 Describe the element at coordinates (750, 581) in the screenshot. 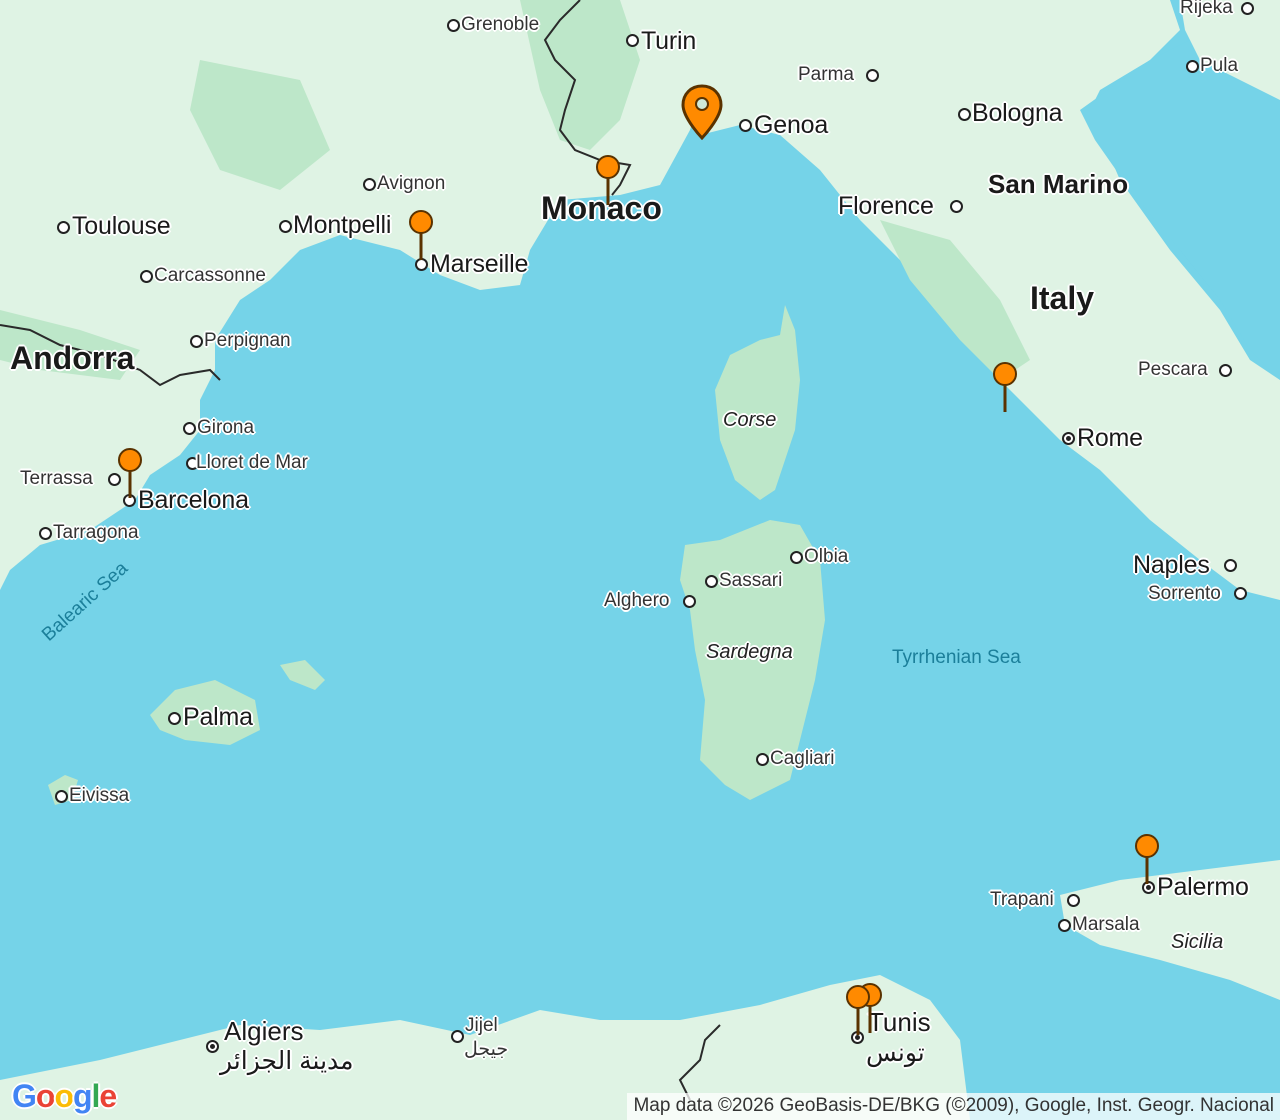

I see `city-label-sassari: Sassari` at that location.